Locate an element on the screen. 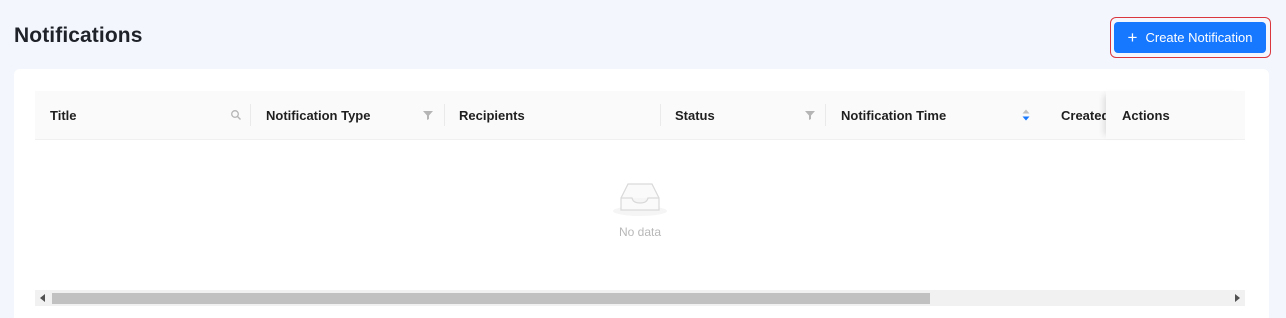 This screenshot has width=1286, height=318. scroll-left-arrow-icon is located at coordinates (42, 298).